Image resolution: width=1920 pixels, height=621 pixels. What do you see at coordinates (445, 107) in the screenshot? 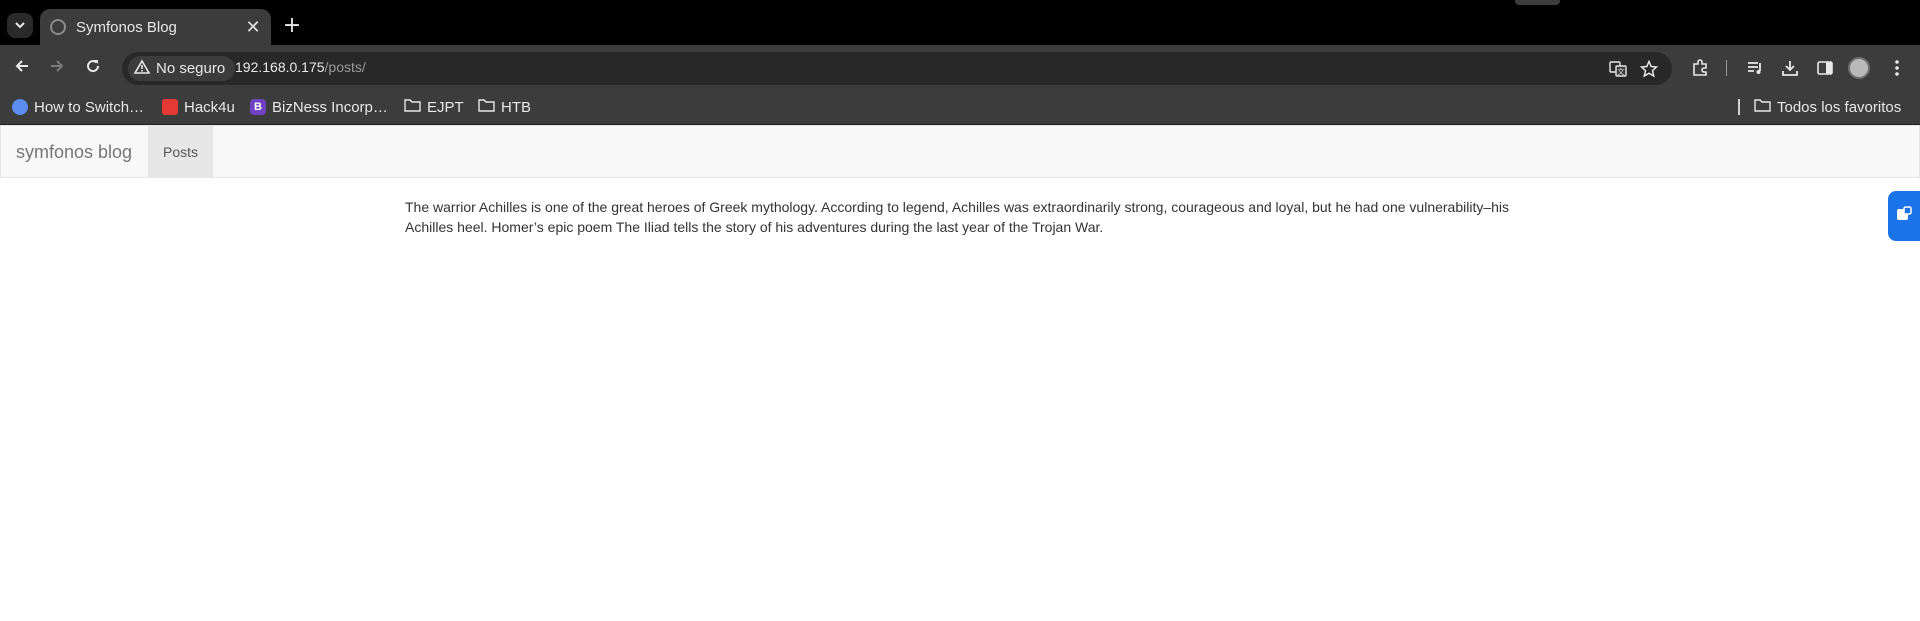
I see `bookmark-label: EJPT` at bounding box center [445, 107].